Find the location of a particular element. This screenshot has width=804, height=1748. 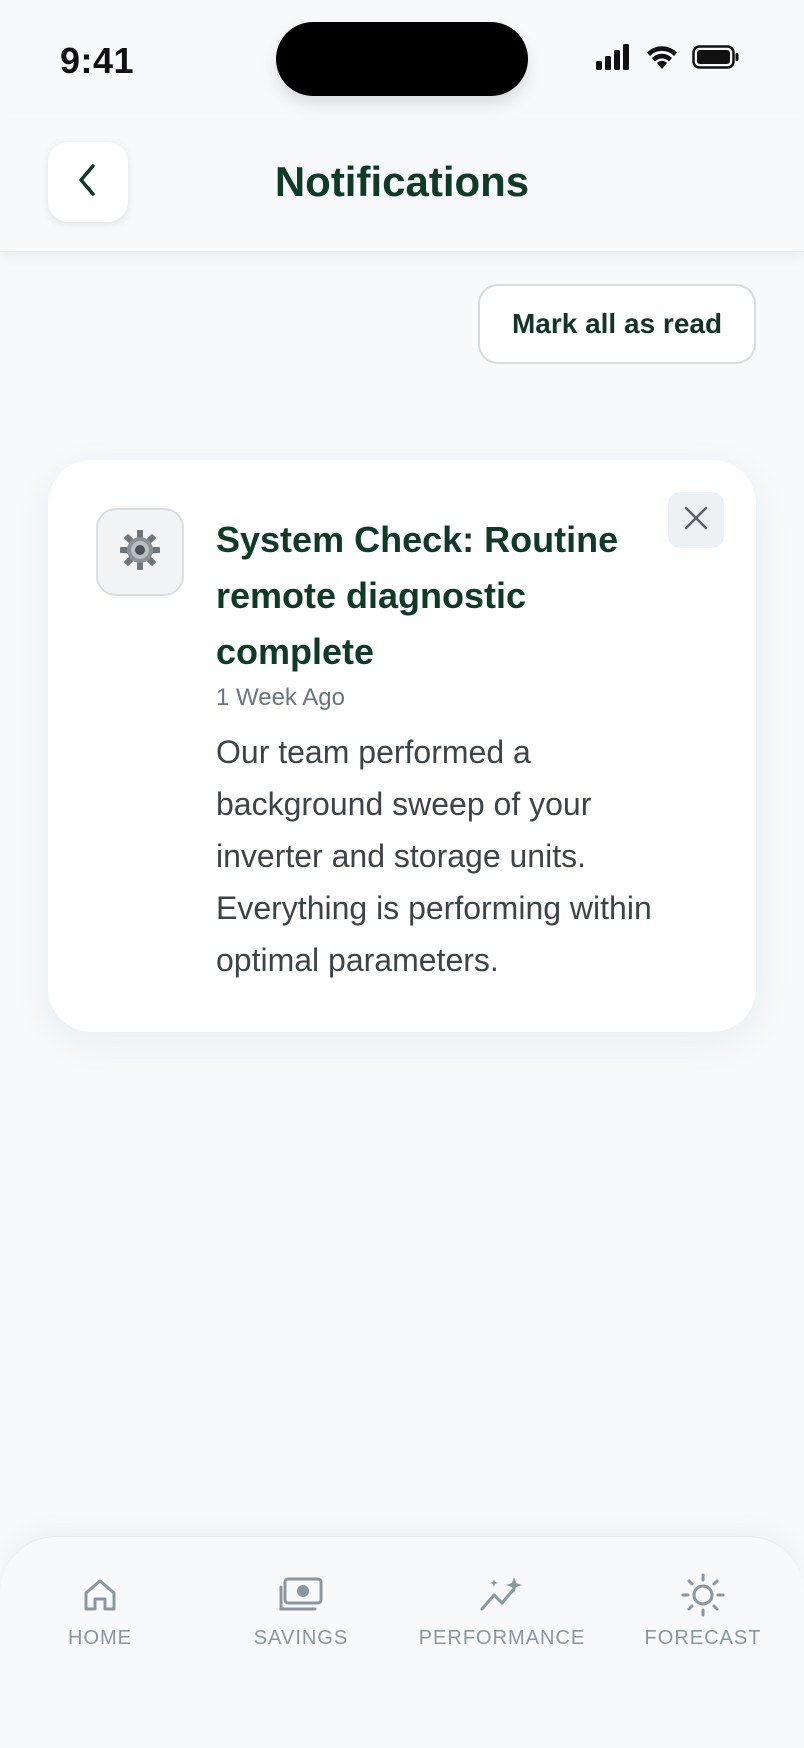

mark-all-read-button: Mark all as read is located at coordinates (617, 324).